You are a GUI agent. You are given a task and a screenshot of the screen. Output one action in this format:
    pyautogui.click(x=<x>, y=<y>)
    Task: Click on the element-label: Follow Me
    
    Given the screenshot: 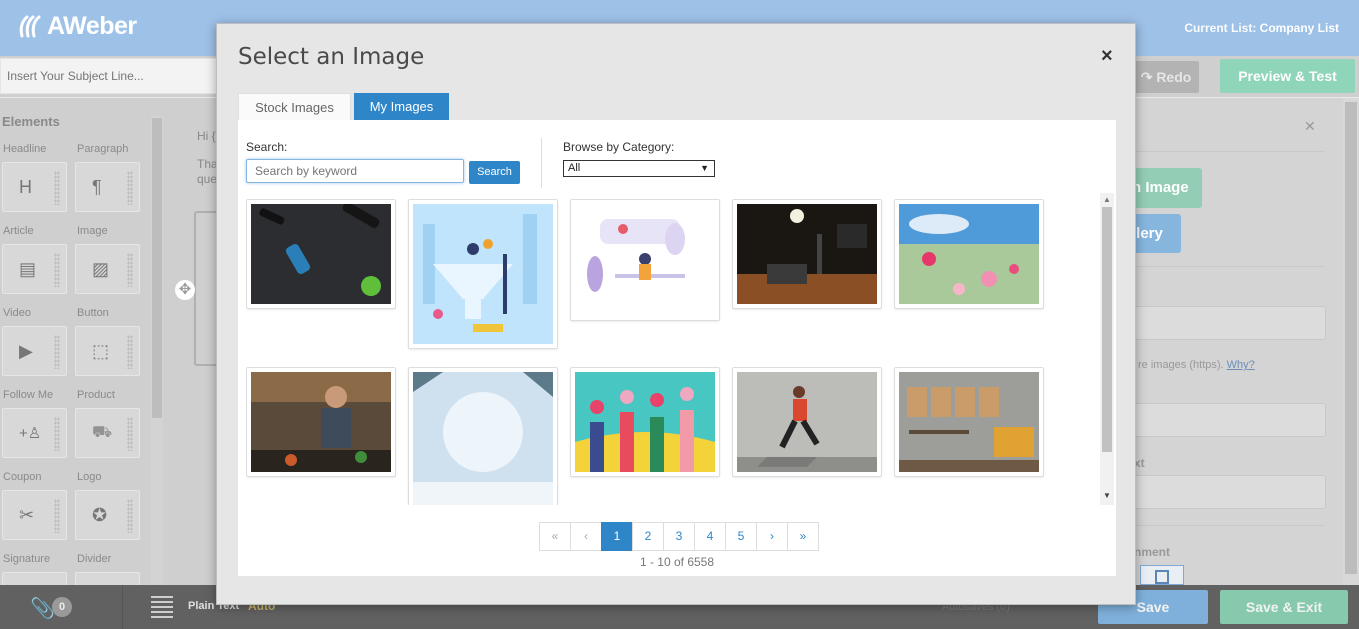 What is the action you would take?
    pyautogui.click(x=28, y=395)
    